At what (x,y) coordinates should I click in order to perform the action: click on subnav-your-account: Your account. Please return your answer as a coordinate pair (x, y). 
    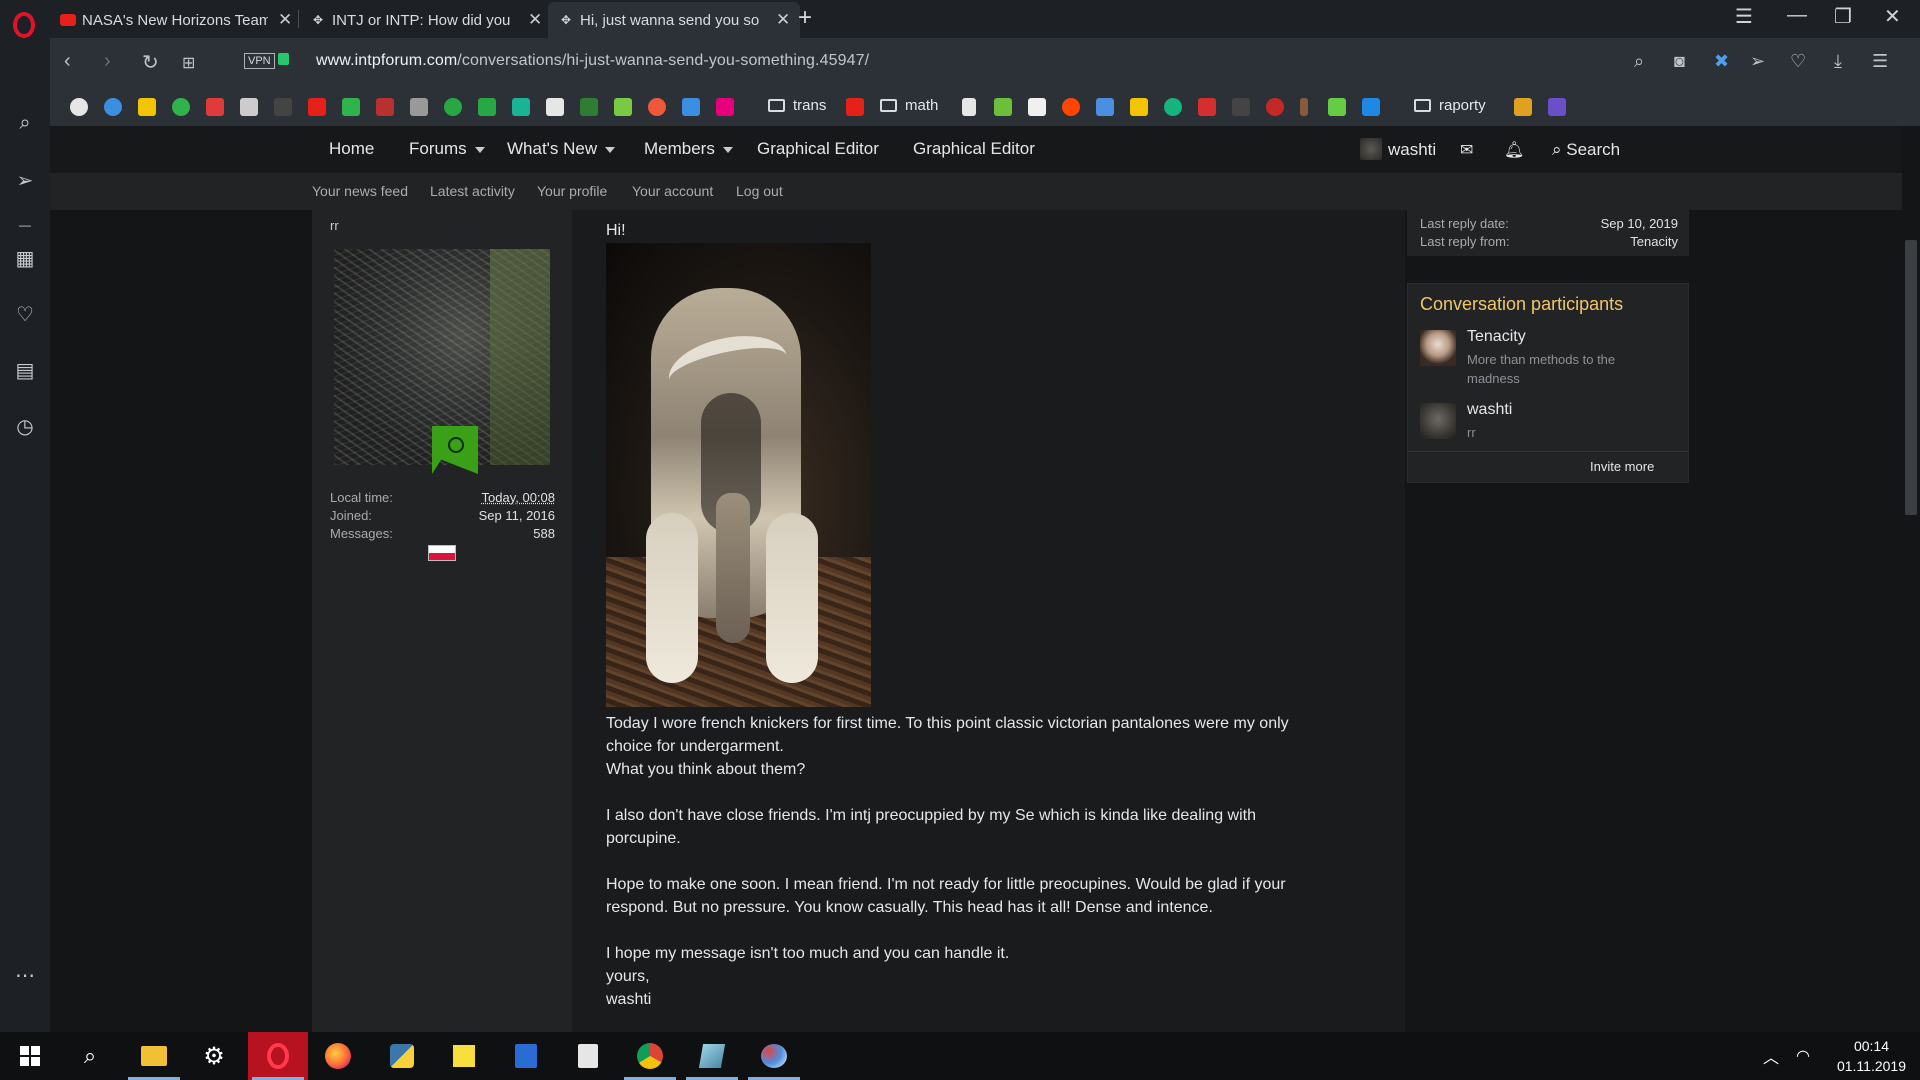
    Looking at the image, I should click on (672, 191).